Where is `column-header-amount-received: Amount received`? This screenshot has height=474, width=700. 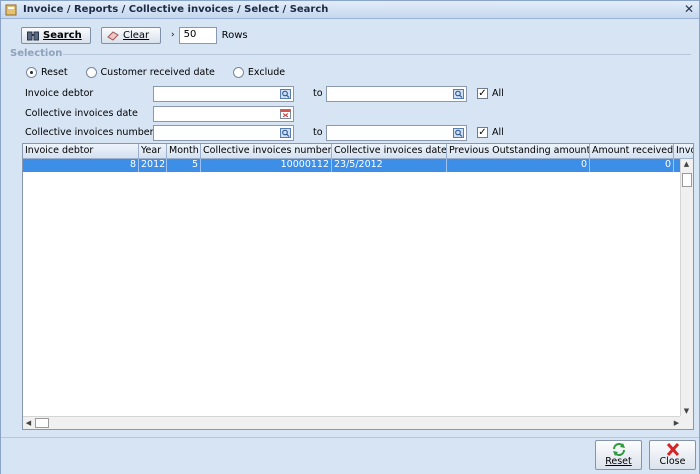 column-header-amount-received: Amount received is located at coordinates (632, 151).